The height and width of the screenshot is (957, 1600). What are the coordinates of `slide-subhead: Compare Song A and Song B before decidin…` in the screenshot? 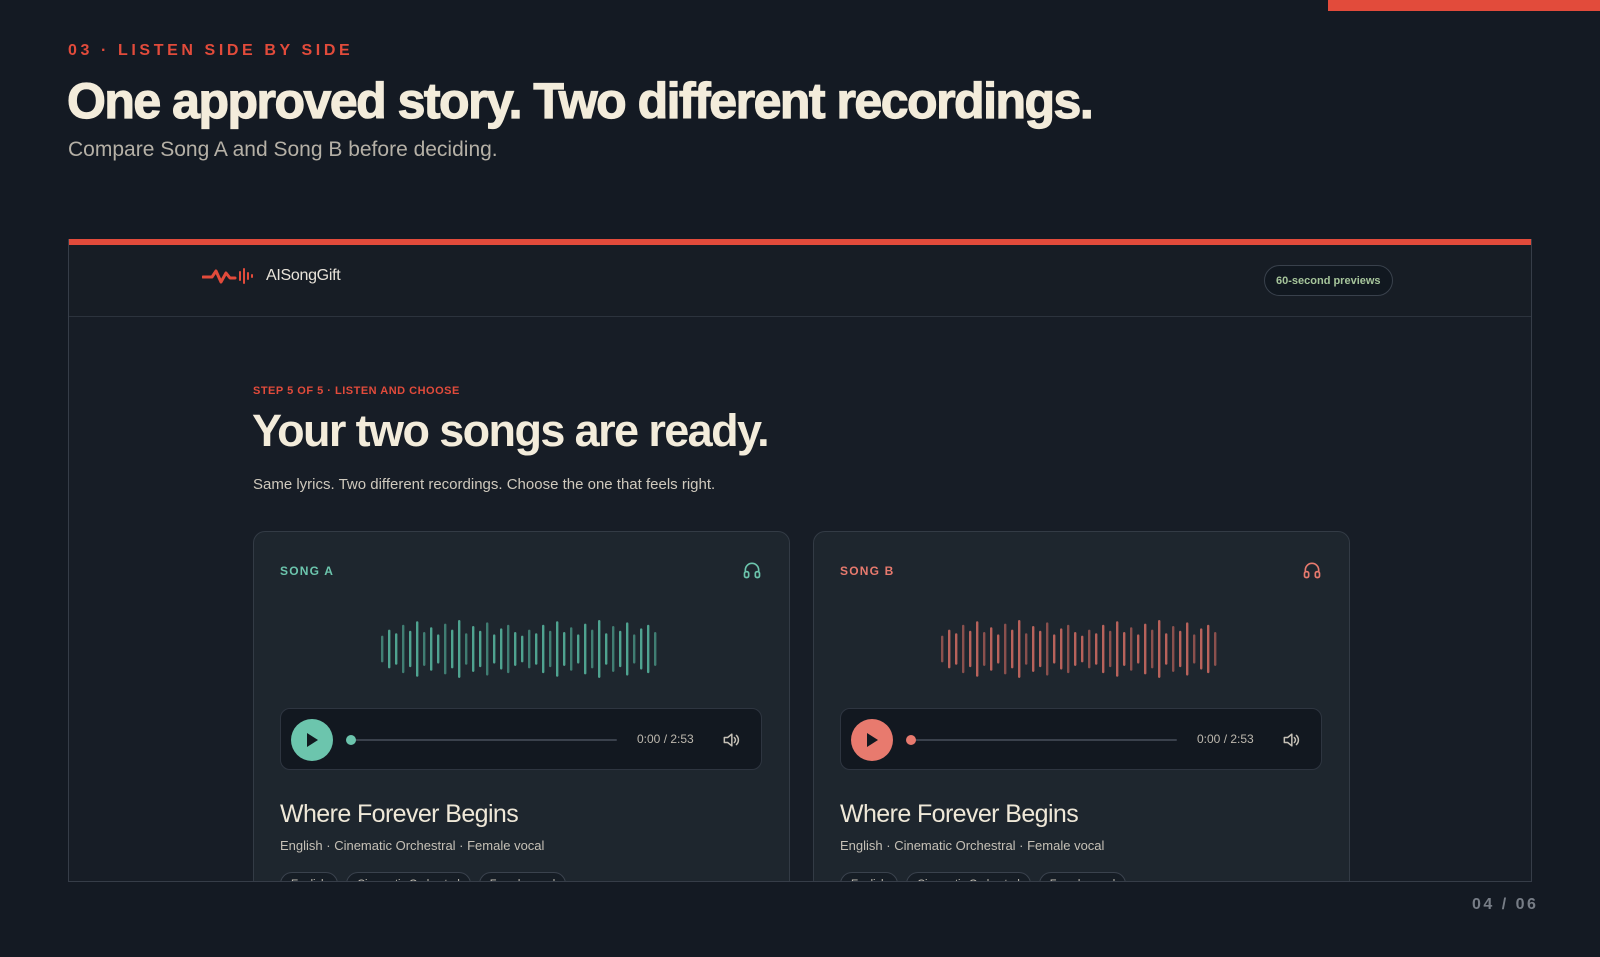 It's located at (283, 149).